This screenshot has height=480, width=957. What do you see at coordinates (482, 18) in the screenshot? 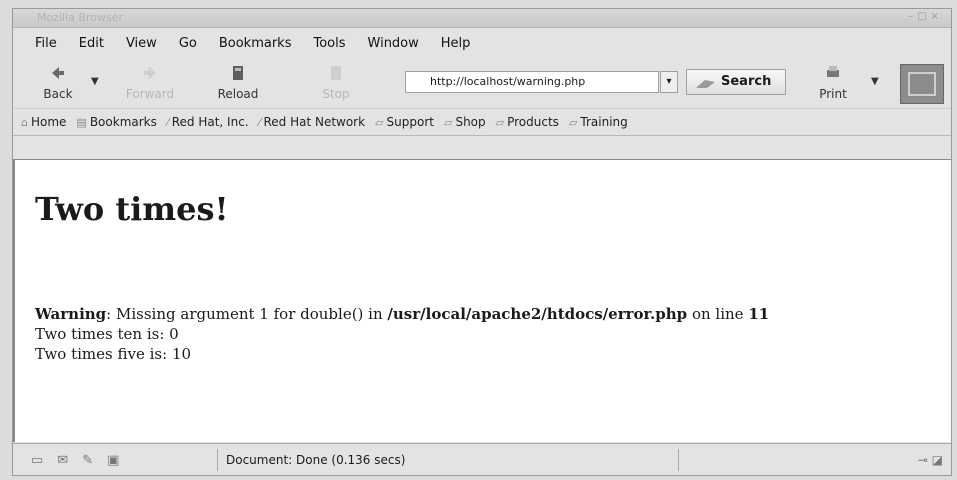
I see `title-bar: Mozilla Browser –□×` at bounding box center [482, 18].